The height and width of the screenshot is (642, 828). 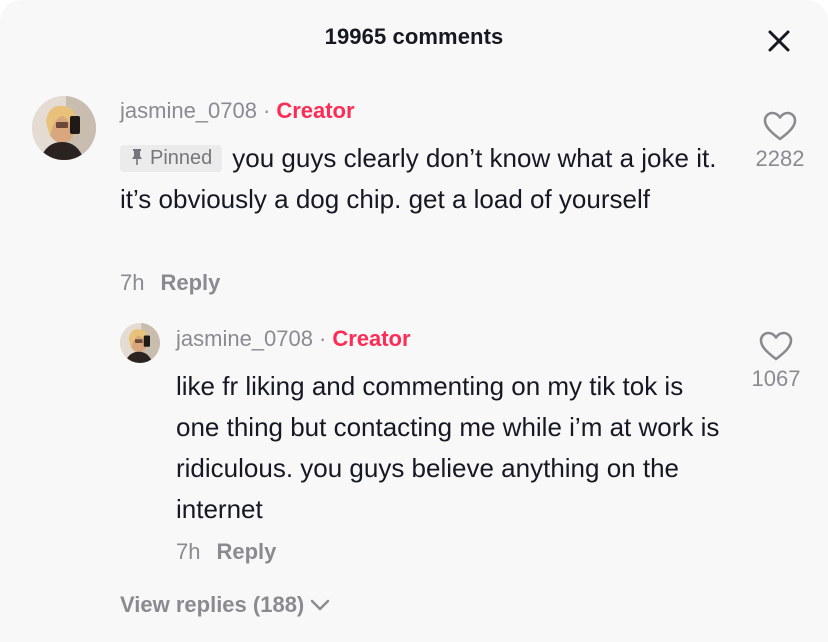 I want to click on comment-meta: 7h Reply, so click(x=170, y=283).